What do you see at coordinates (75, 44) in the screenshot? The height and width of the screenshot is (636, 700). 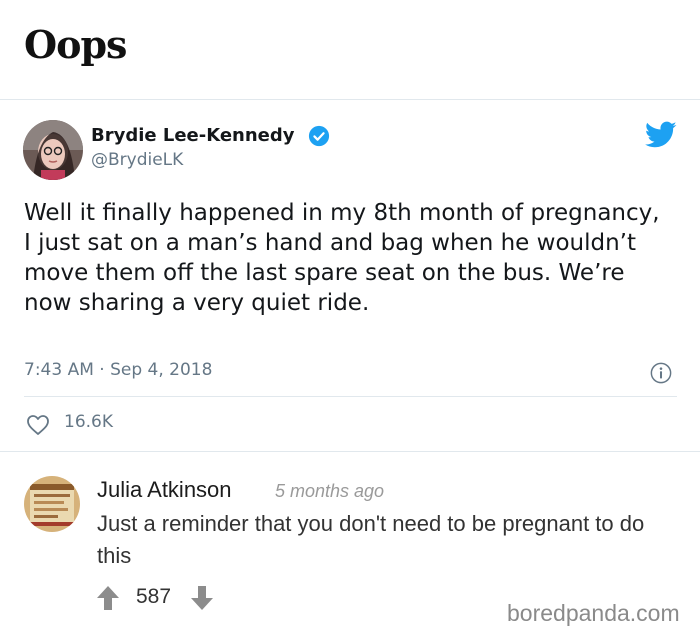 I see `post-title: Oops` at bounding box center [75, 44].